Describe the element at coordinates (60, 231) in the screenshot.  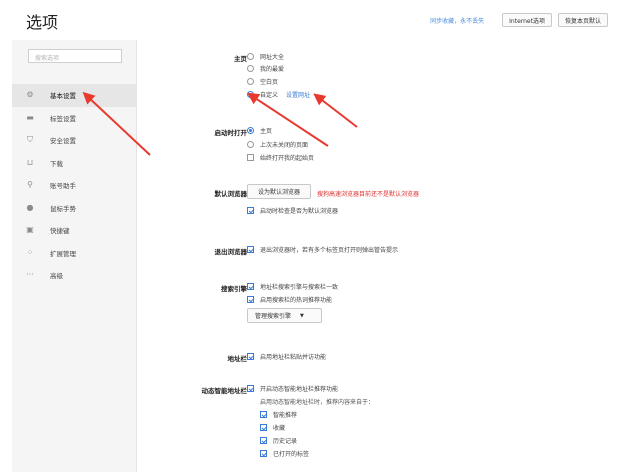
I see `sidebar-item-label: 快捷键` at that location.